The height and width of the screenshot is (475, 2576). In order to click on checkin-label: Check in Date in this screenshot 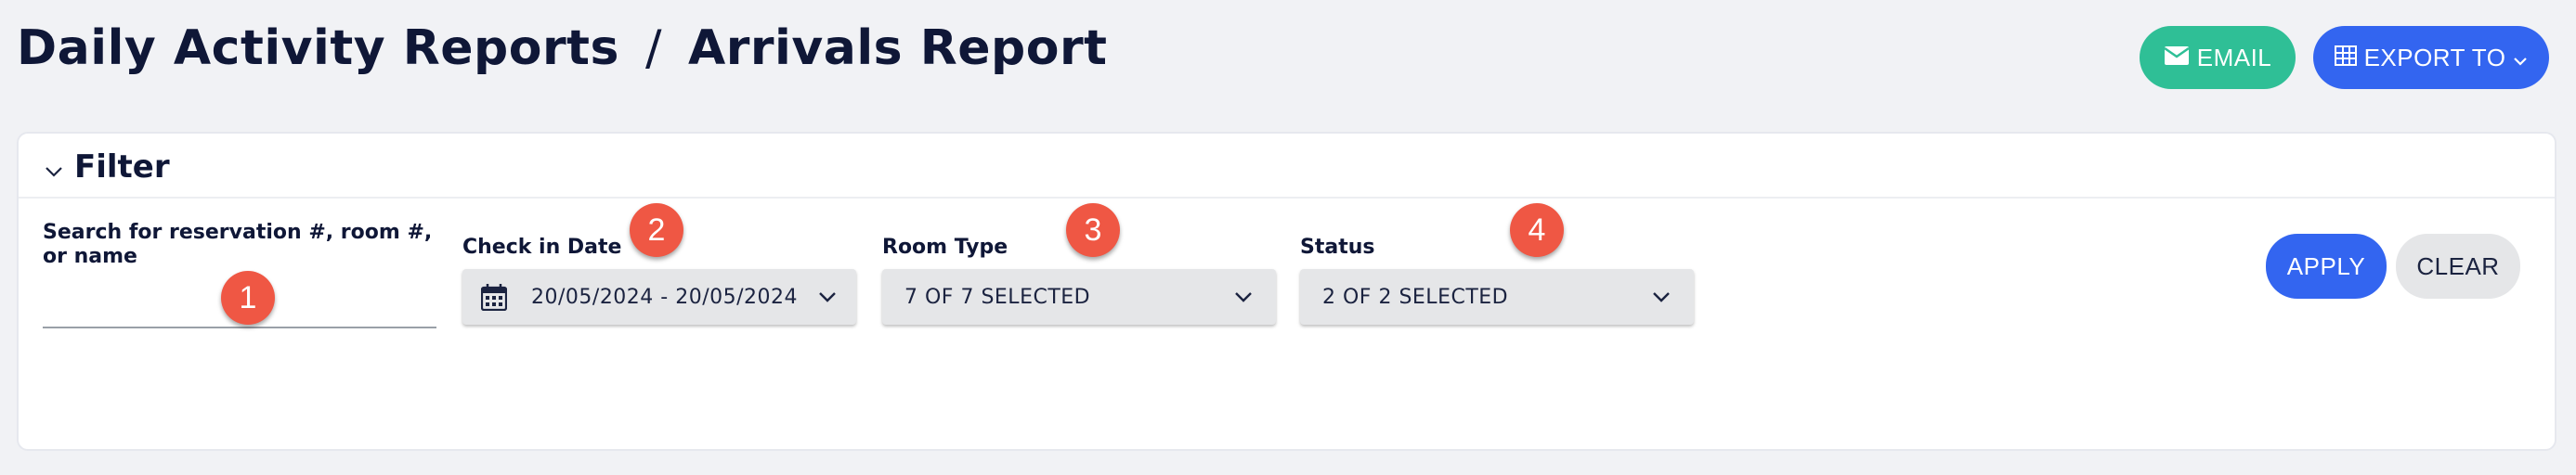, I will do `click(542, 247)`.